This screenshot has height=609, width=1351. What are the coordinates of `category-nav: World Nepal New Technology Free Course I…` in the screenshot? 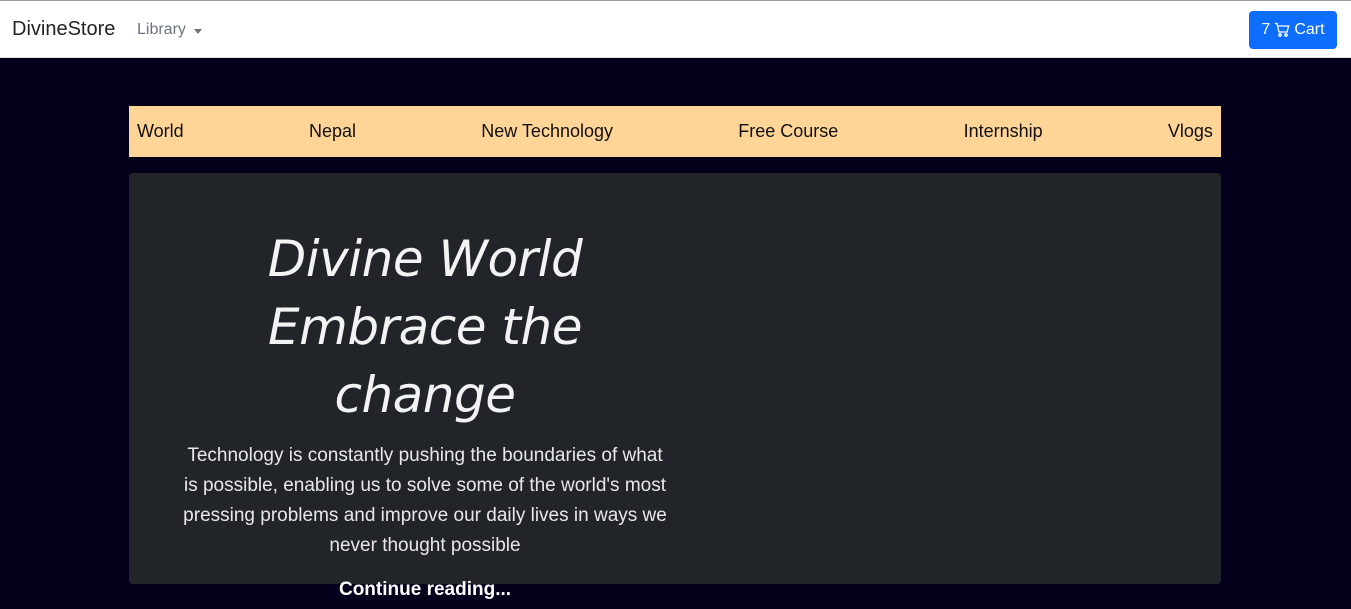 It's located at (675, 131).